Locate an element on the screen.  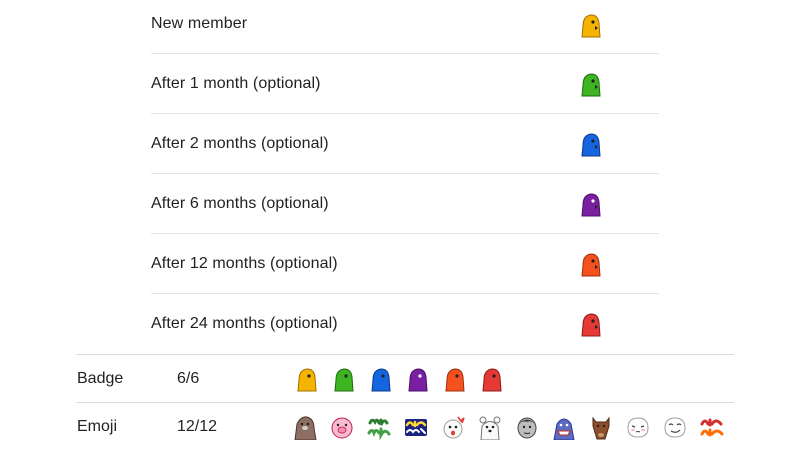
horse-emoji-icon is located at coordinates (601, 427).